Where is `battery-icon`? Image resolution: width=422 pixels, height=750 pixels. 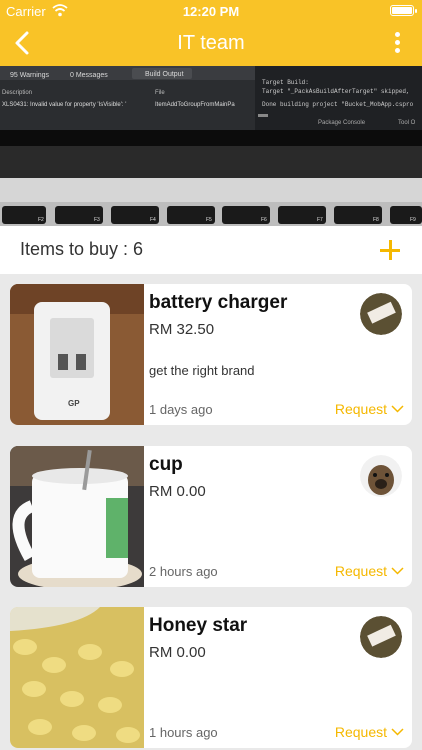 battery-icon is located at coordinates (403, 10).